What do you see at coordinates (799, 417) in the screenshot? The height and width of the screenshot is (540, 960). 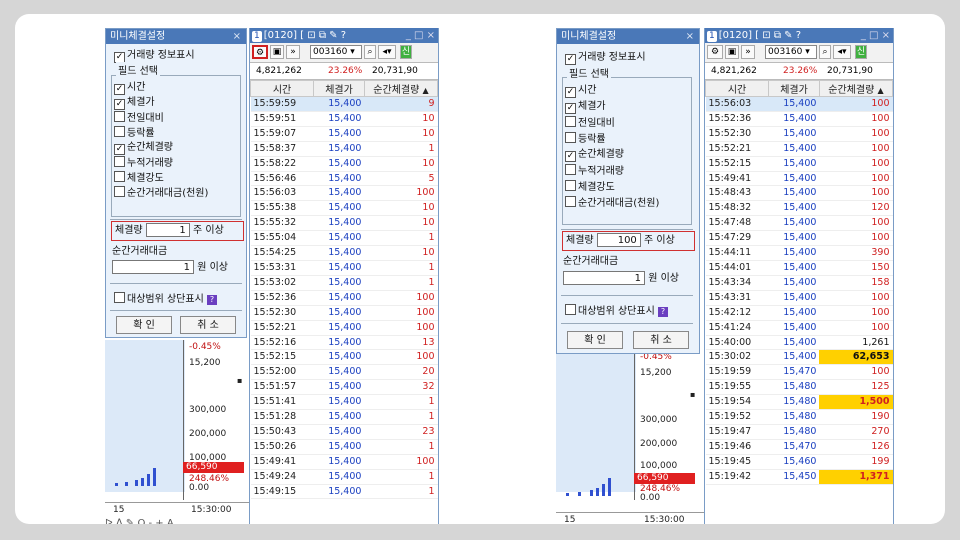 I see `table-row: 15:19:52 15,480 190` at bounding box center [799, 417].